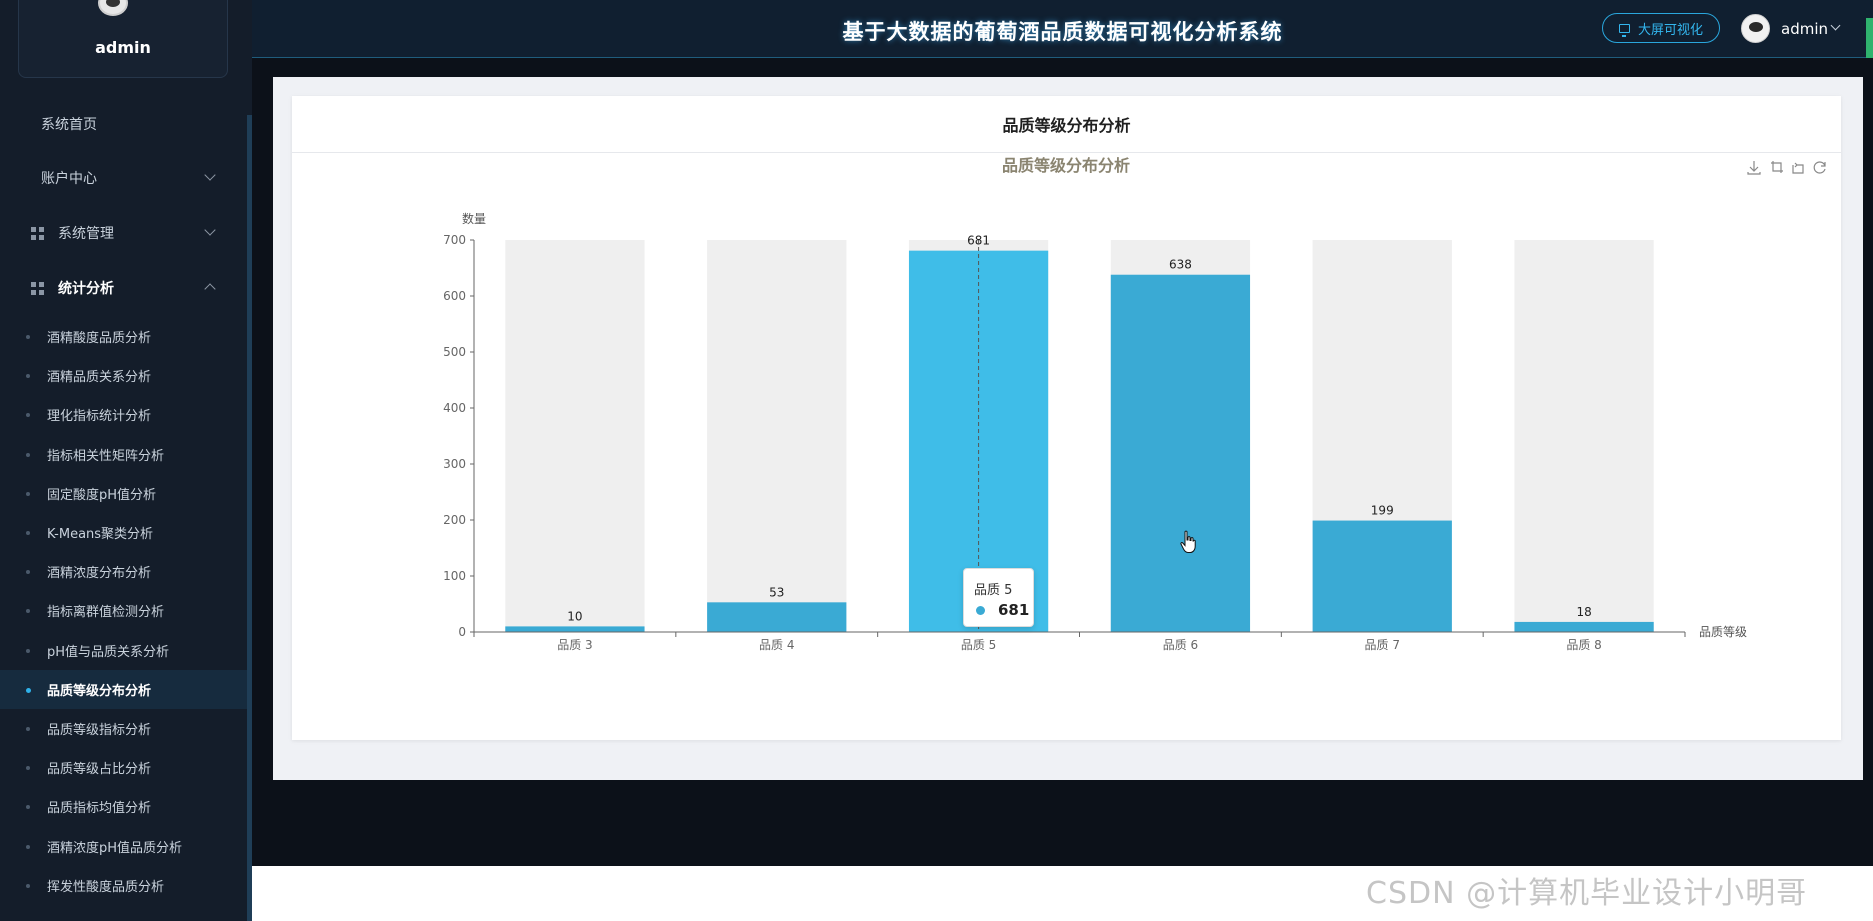  I want to click on sidebar-sub-item: 指标离群值检测分析, so click(123, 610).